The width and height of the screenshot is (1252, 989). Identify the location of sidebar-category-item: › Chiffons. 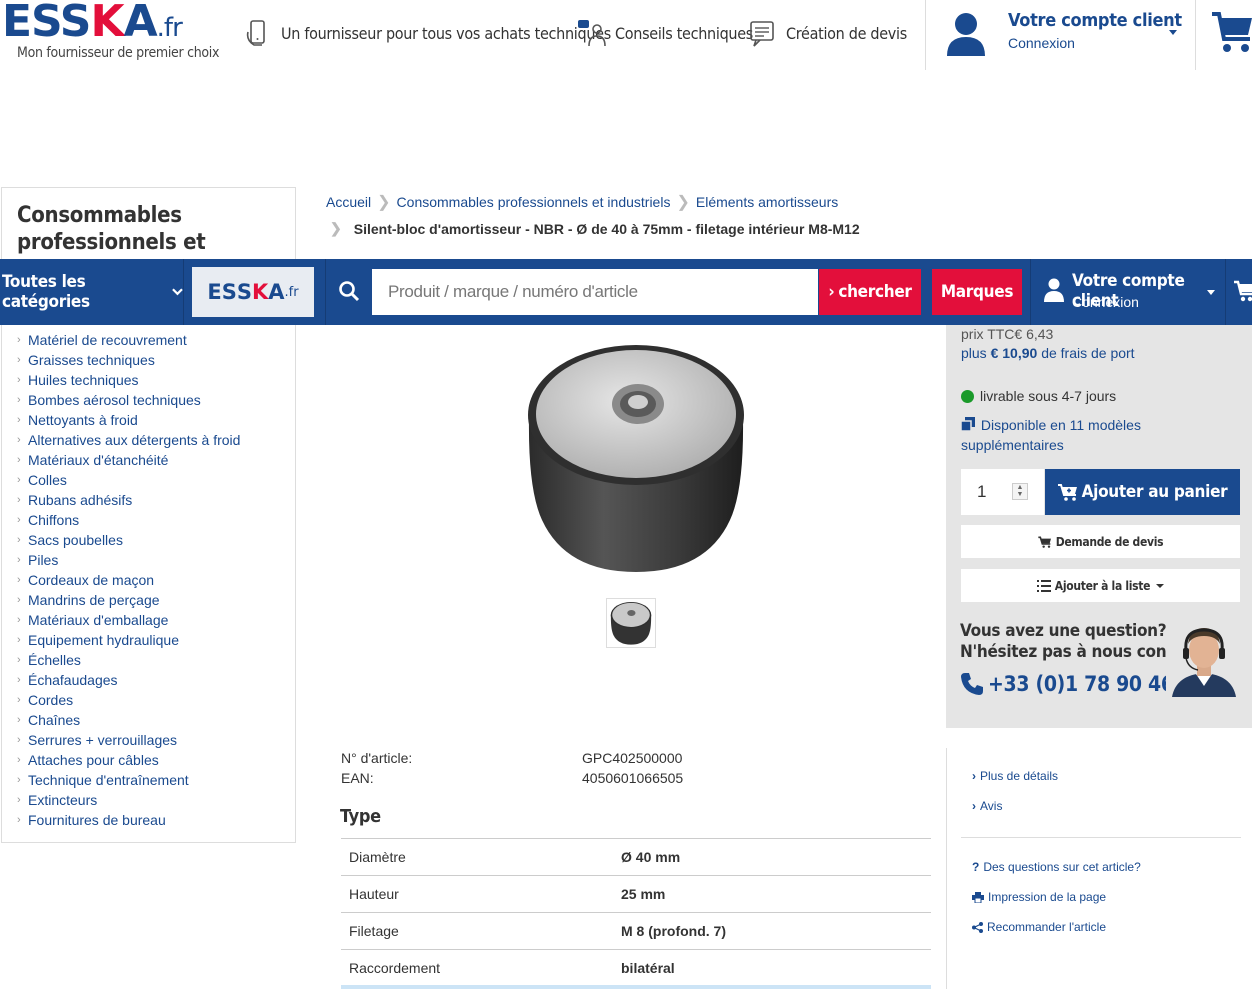
(128, 520).